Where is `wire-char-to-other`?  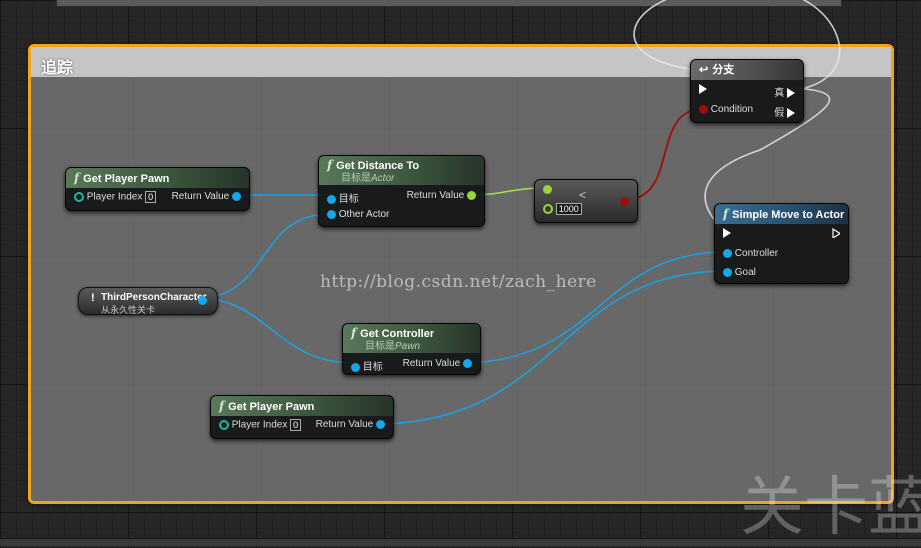
wire-char-to-other is located at coordinates (268, 256).